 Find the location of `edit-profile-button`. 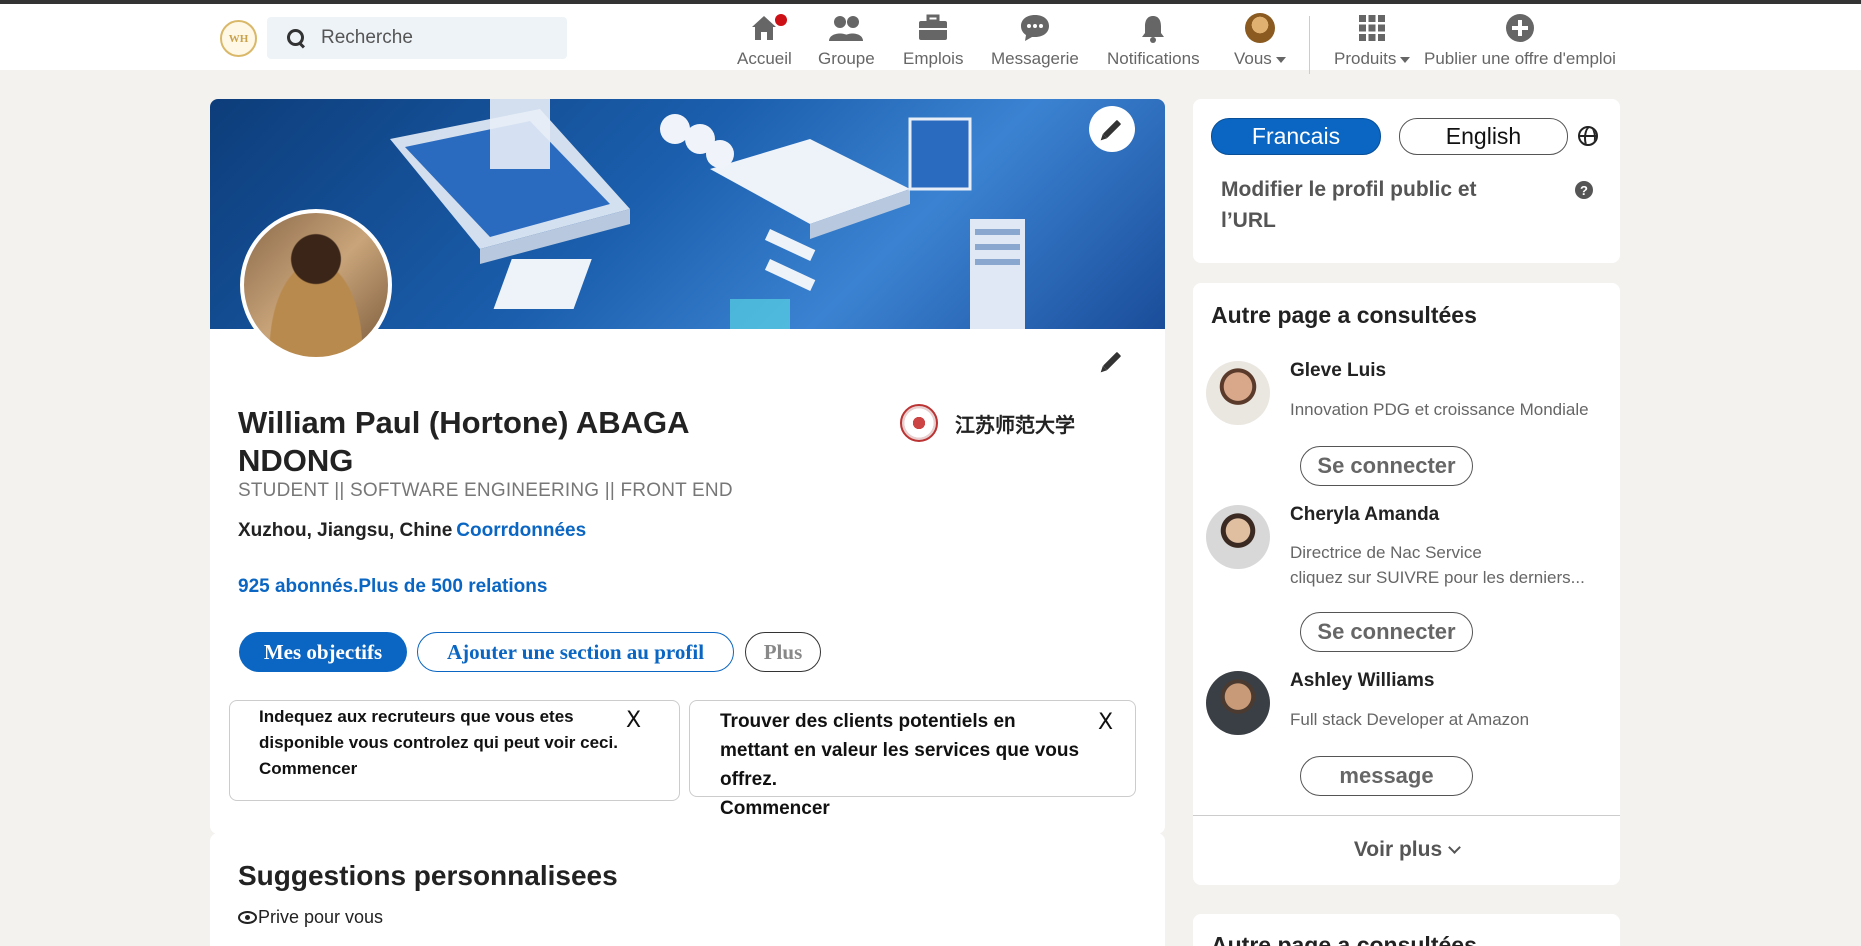

edit-profile-button is located at coordinates (1112, 361).